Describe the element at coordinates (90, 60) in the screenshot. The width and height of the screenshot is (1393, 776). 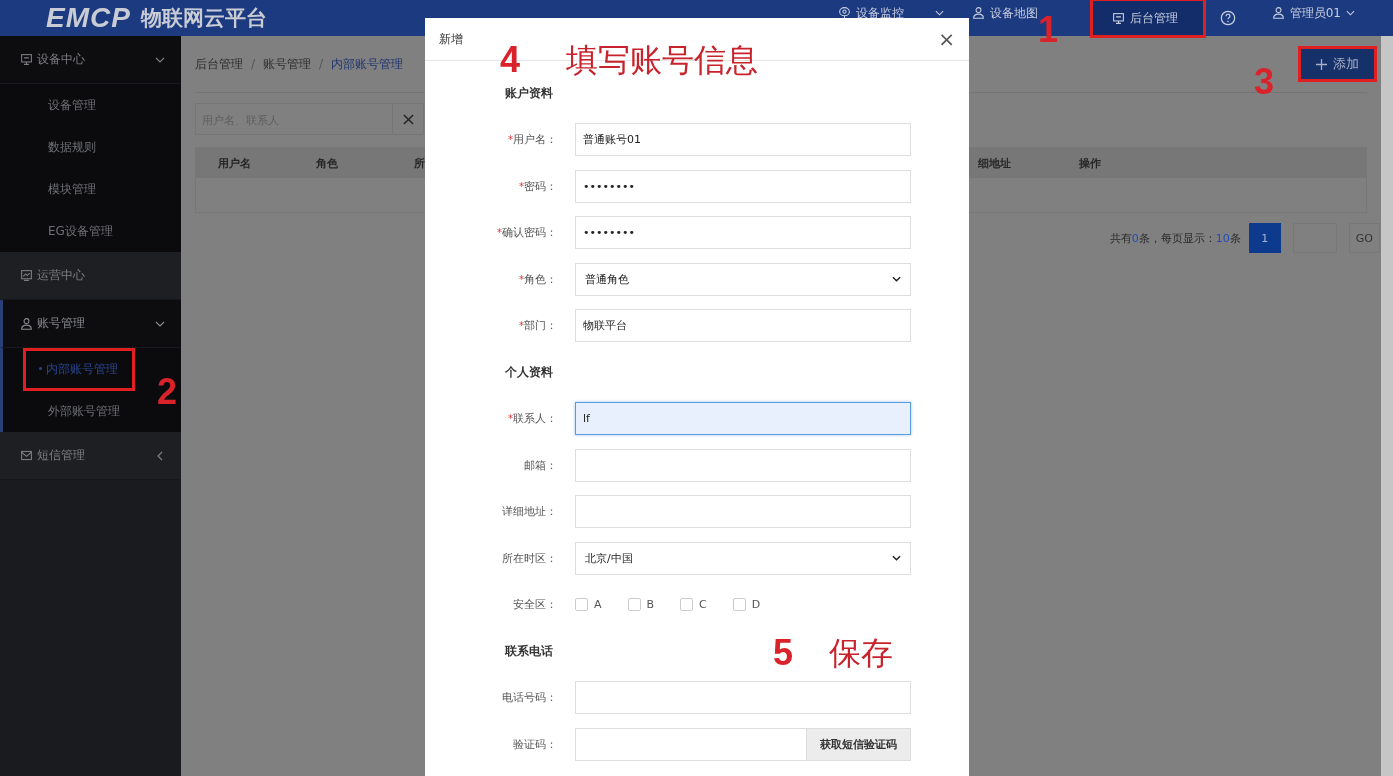
I see `sidebar-group: 设备中心` at that location.